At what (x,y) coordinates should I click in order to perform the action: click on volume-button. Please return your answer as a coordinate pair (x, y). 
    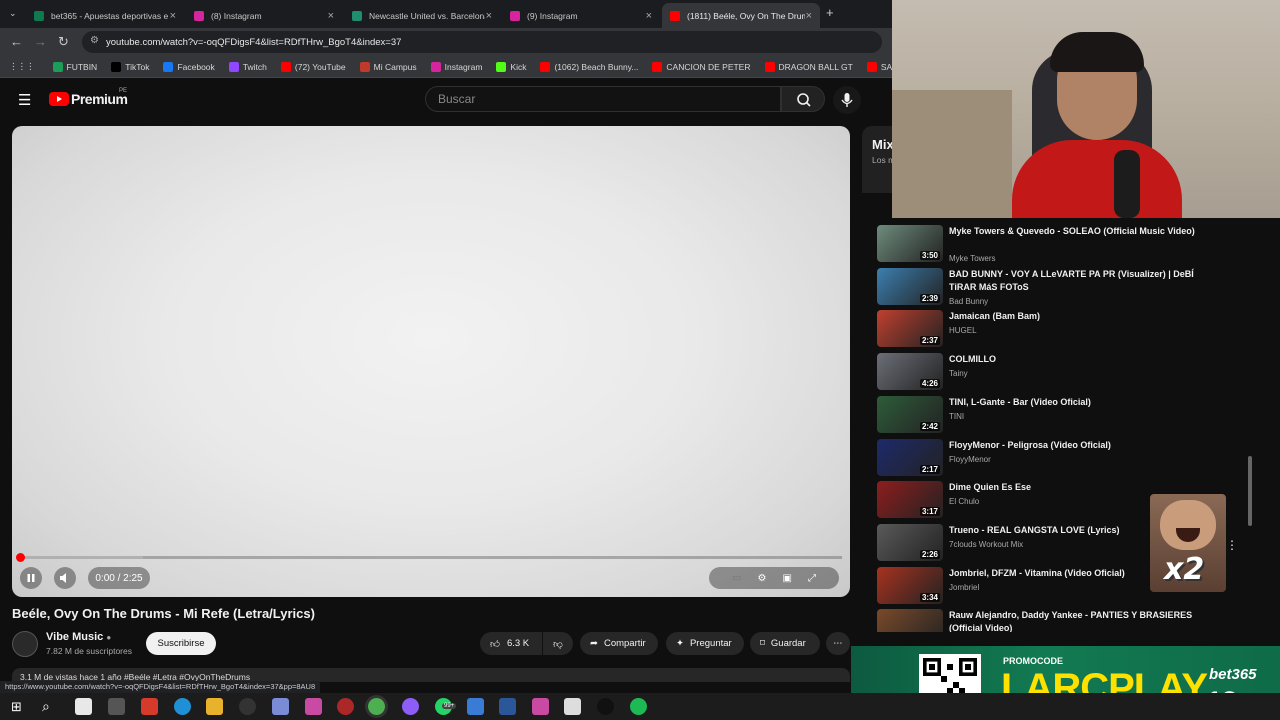
    Looking at the image, I should click on (65, 578).